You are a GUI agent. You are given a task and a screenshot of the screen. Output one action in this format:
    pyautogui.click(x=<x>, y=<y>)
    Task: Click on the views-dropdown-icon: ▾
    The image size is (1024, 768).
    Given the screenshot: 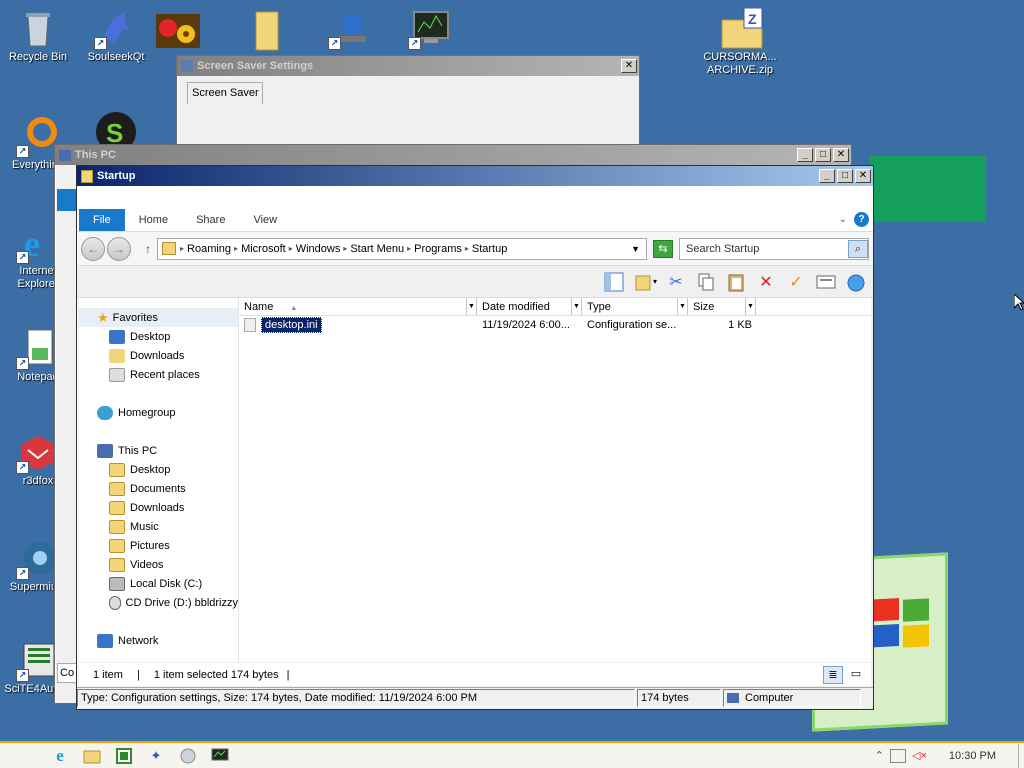 What is the action you would take?
    pyautogui.click(x=655, y=281)
    